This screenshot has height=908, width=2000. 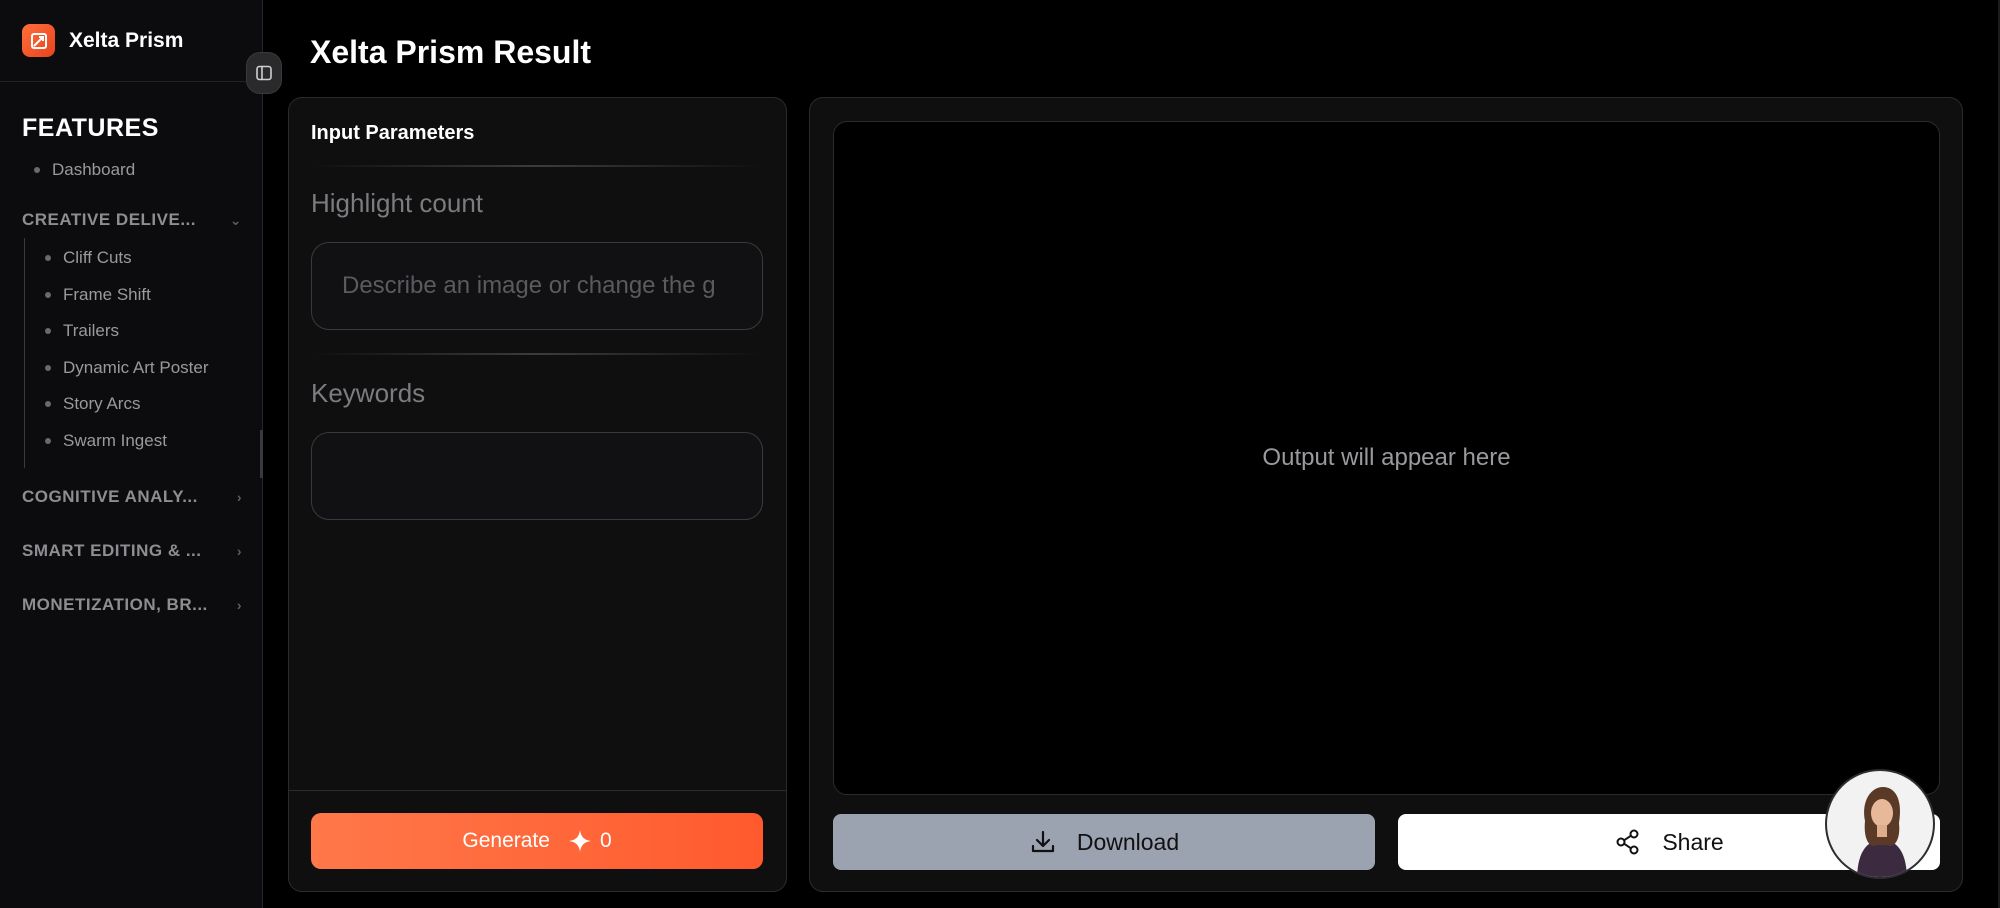 What do you see at coordinates (1628, 842) in the screenshot?
I see `share-icon` at bounding box center [1628, 842].